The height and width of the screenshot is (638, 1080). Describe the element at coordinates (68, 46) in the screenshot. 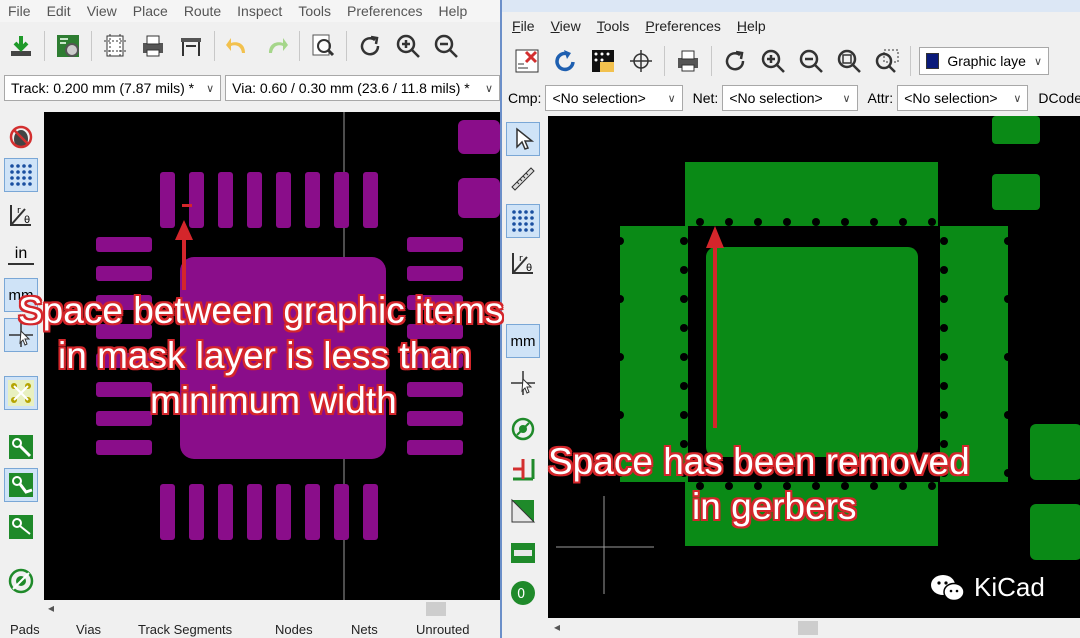

I see `board-setup-icon` at that location.